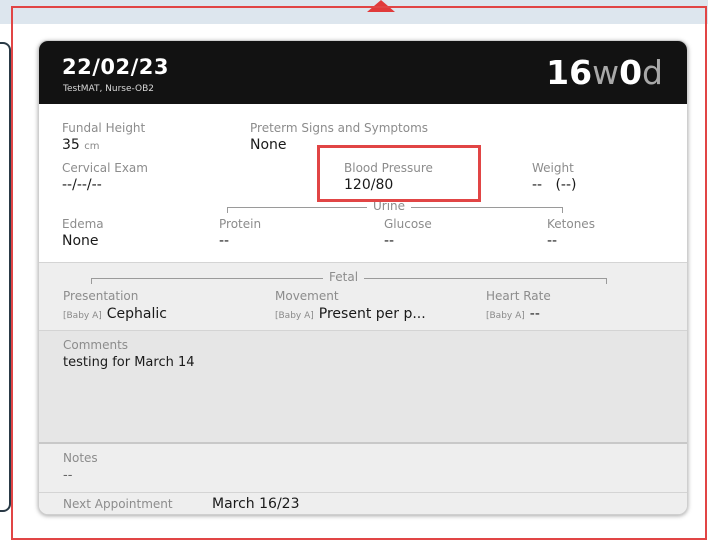  I want to click on glucose-label: Glucose, so click(408, 224).